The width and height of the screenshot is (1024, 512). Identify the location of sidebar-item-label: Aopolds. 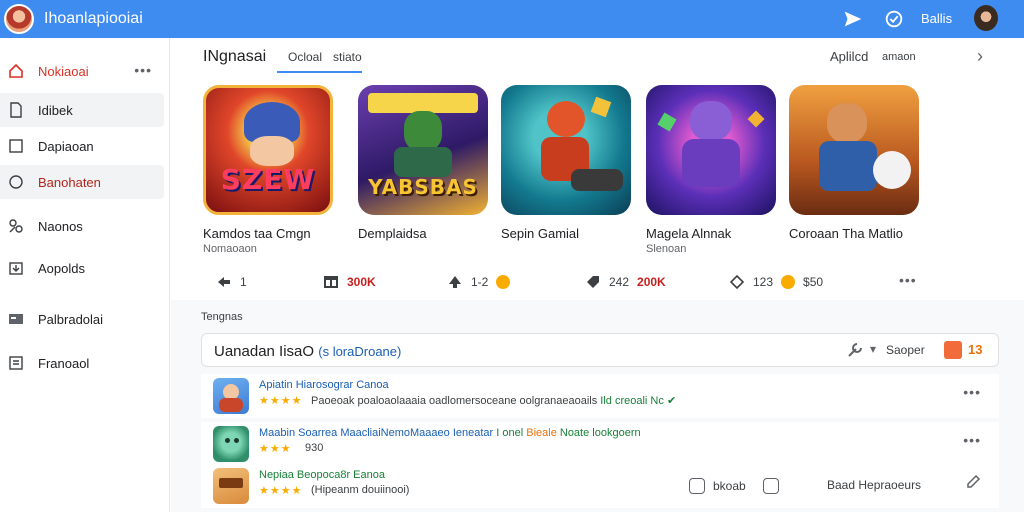
(61, 268).